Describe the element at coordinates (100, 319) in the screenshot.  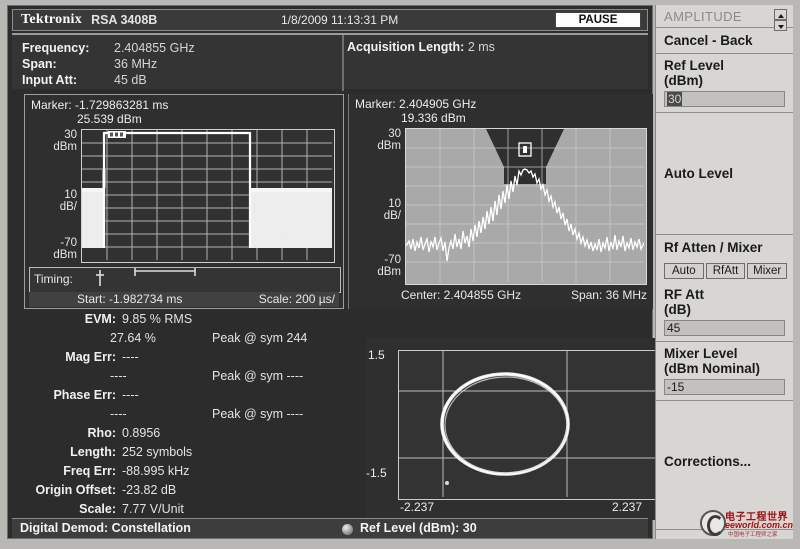
I see `measurement-label: EVM:` at that location.